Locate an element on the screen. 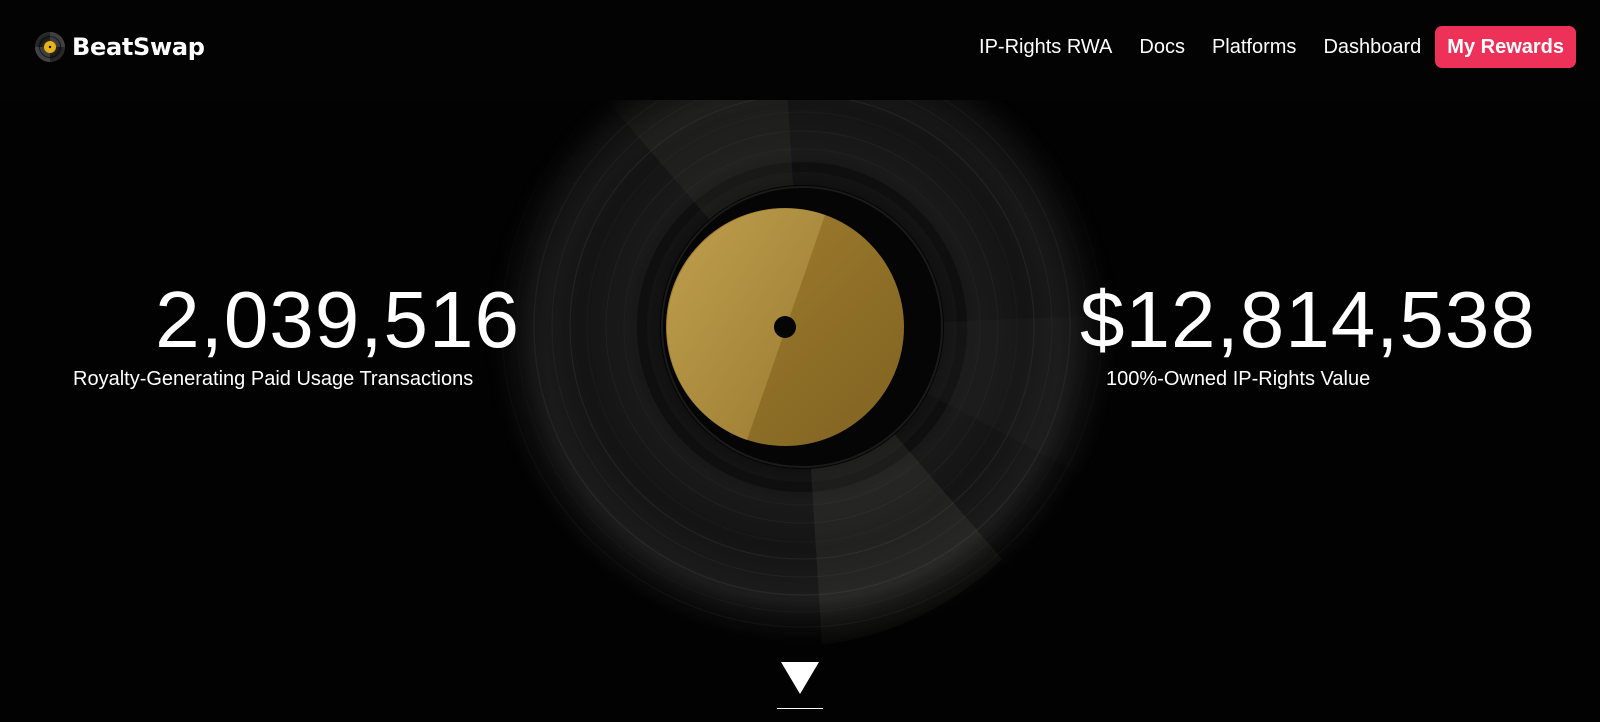 Image resolution: width=1600 pixels, height=722 pixels. triangle-down-icon is located at coordinates (800, 678).